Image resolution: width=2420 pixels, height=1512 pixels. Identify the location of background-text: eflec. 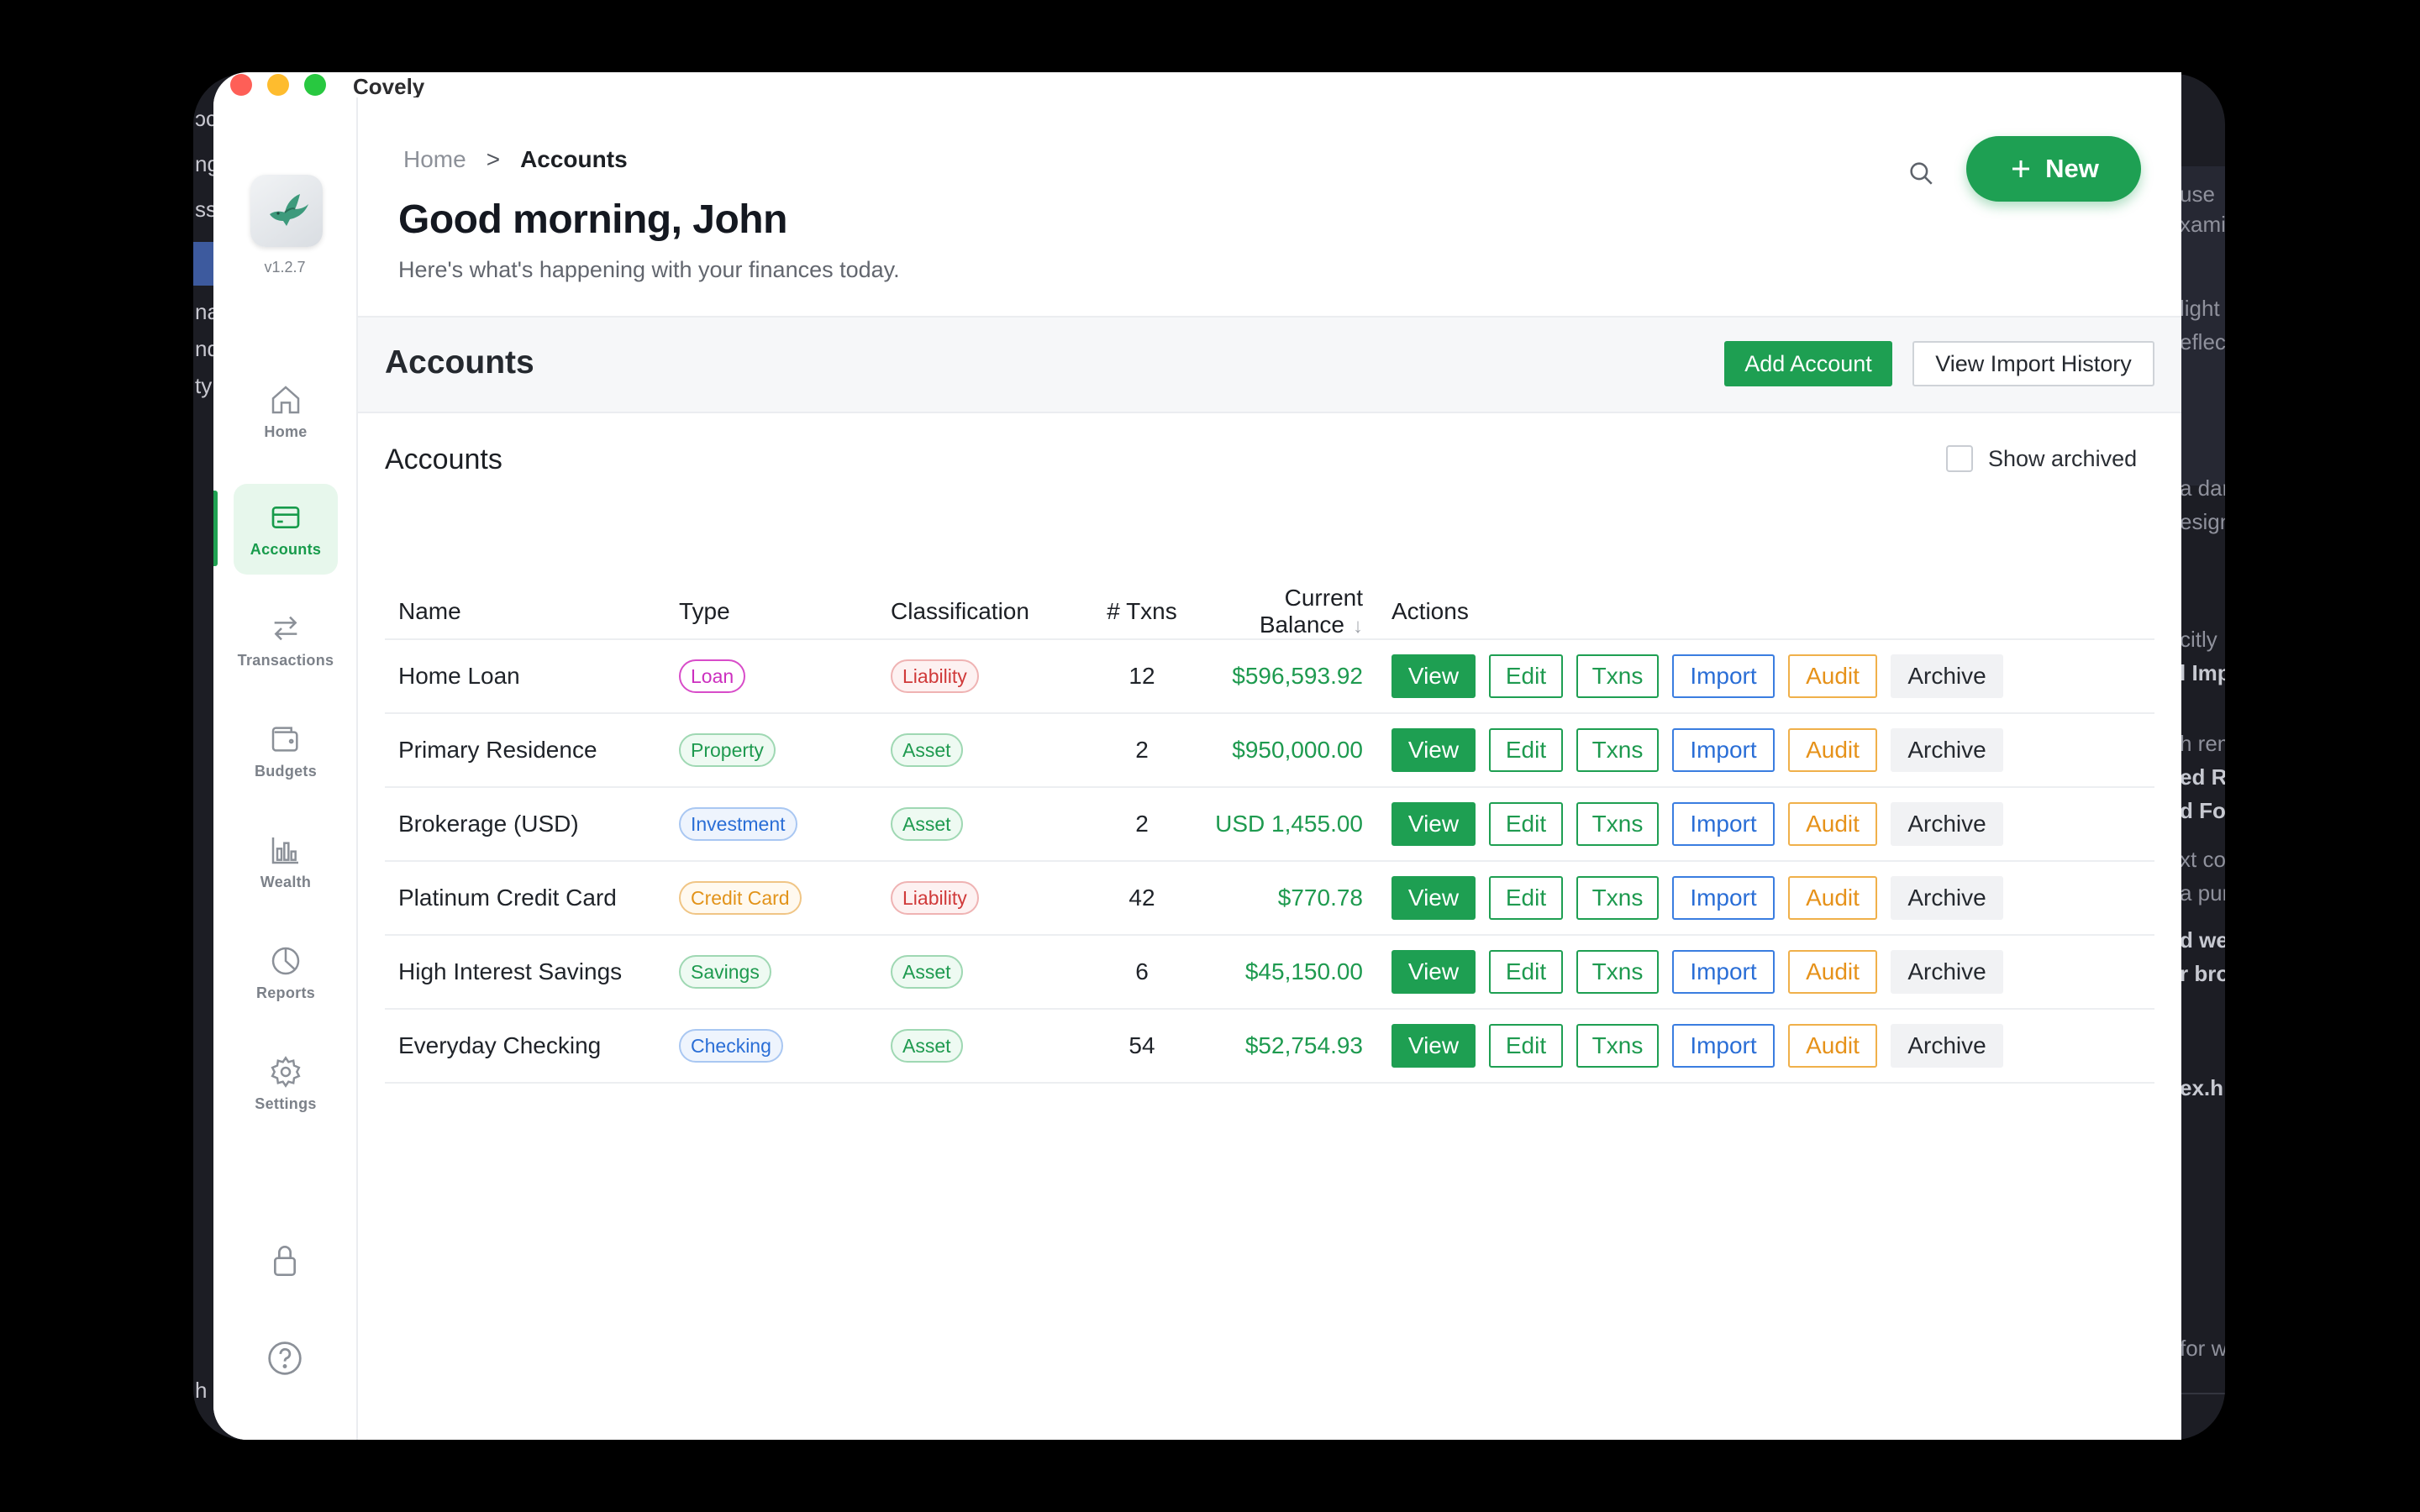
(2203, 341).